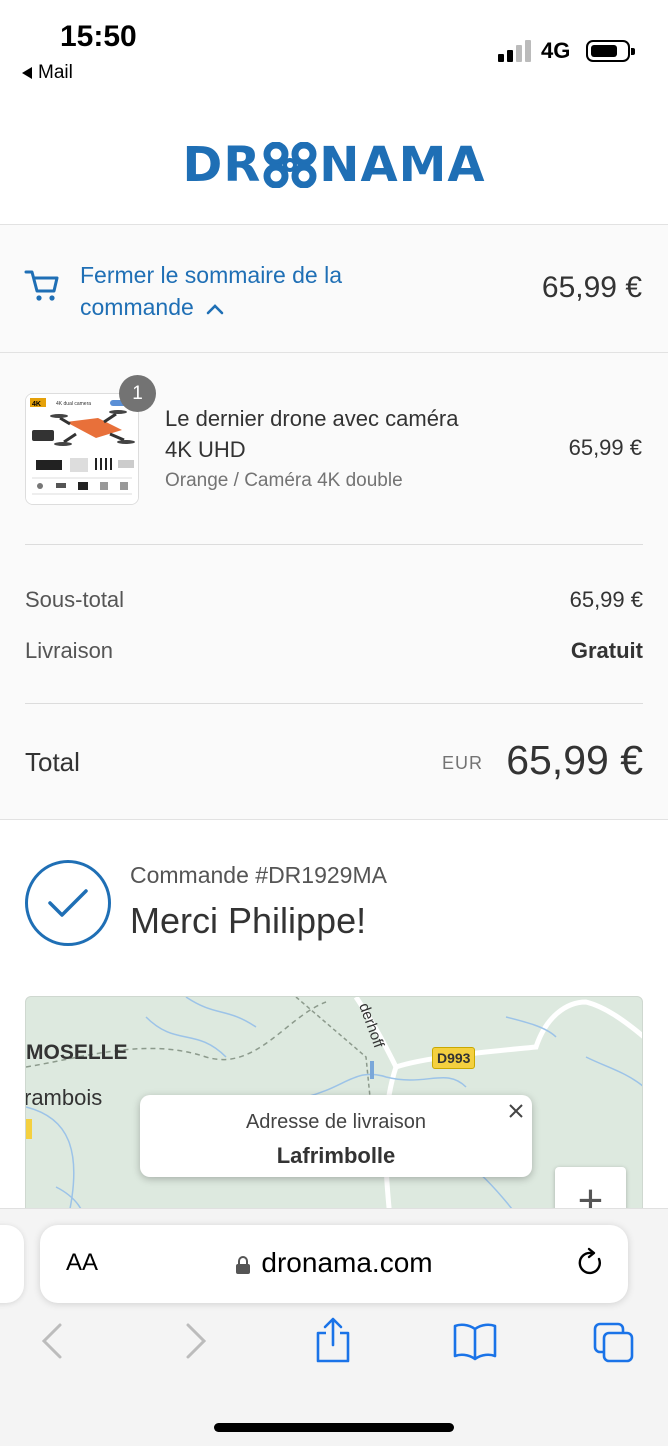  What do you see at coordinates (614, 1343) in the screenshot?
I see `tabs-icon` at bounding box center [614, 1343].